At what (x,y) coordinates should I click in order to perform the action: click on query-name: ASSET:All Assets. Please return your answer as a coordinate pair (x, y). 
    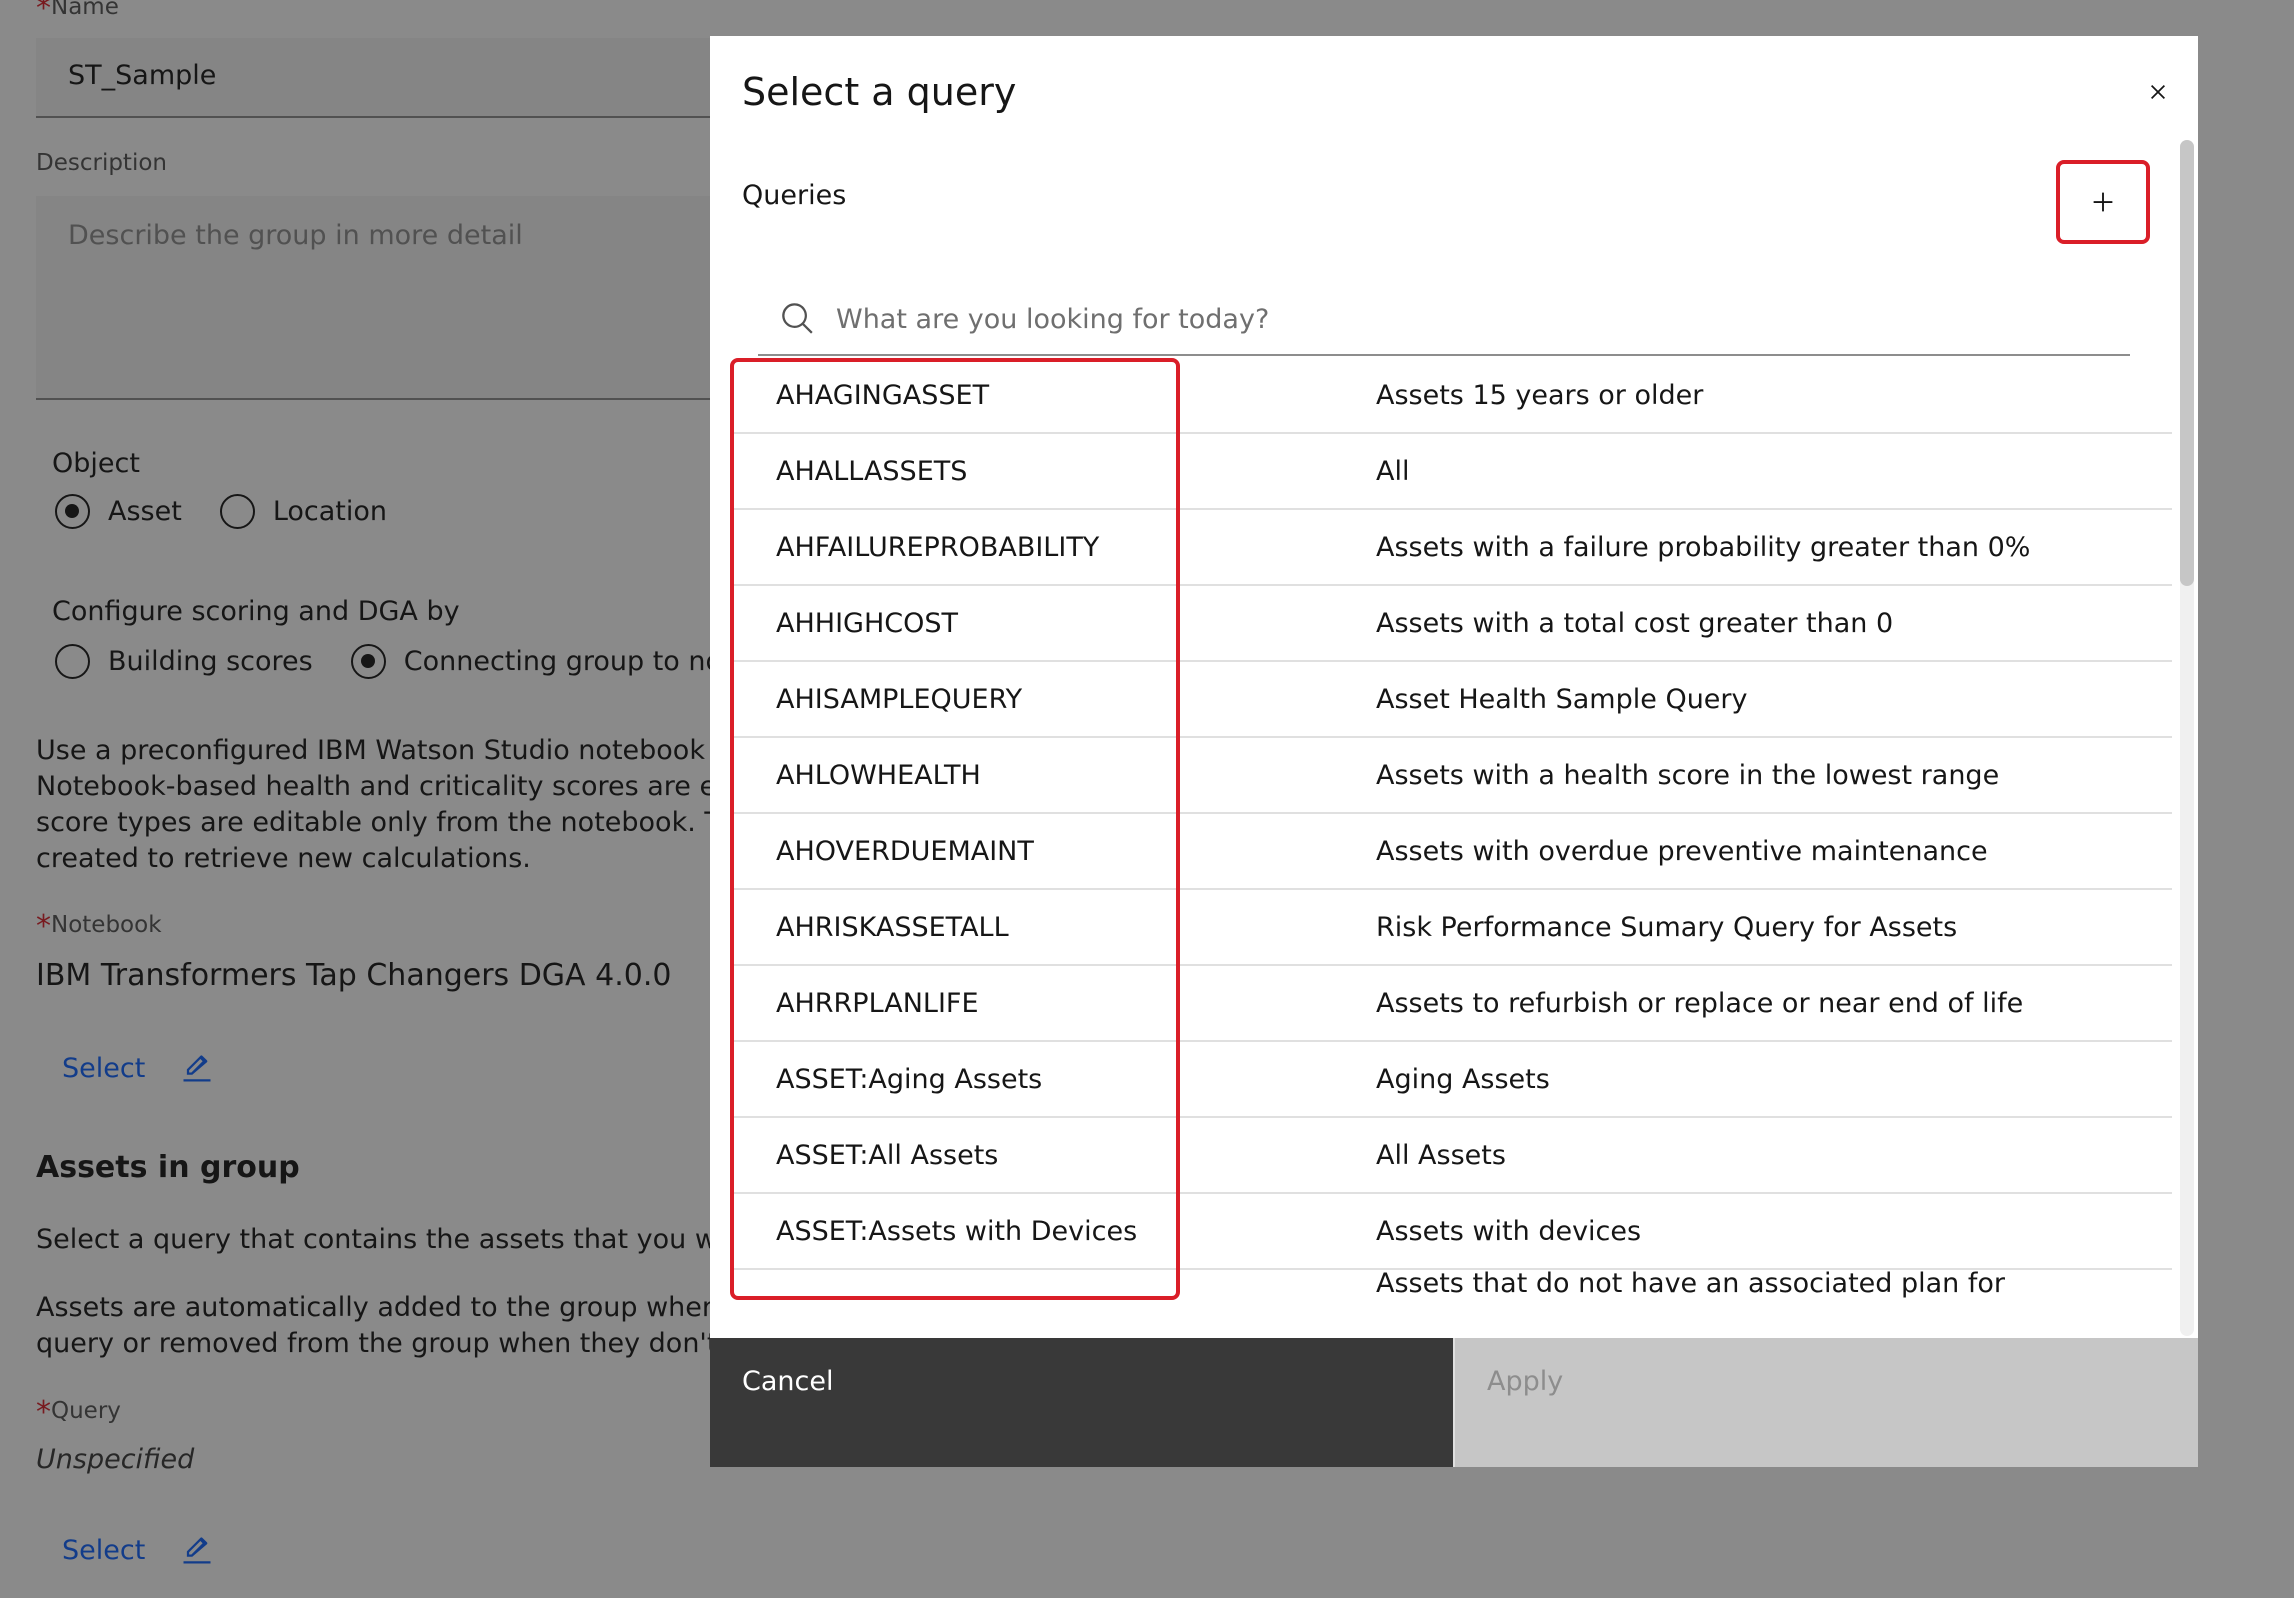
    Looking at the image, I should click on (887, 1155).